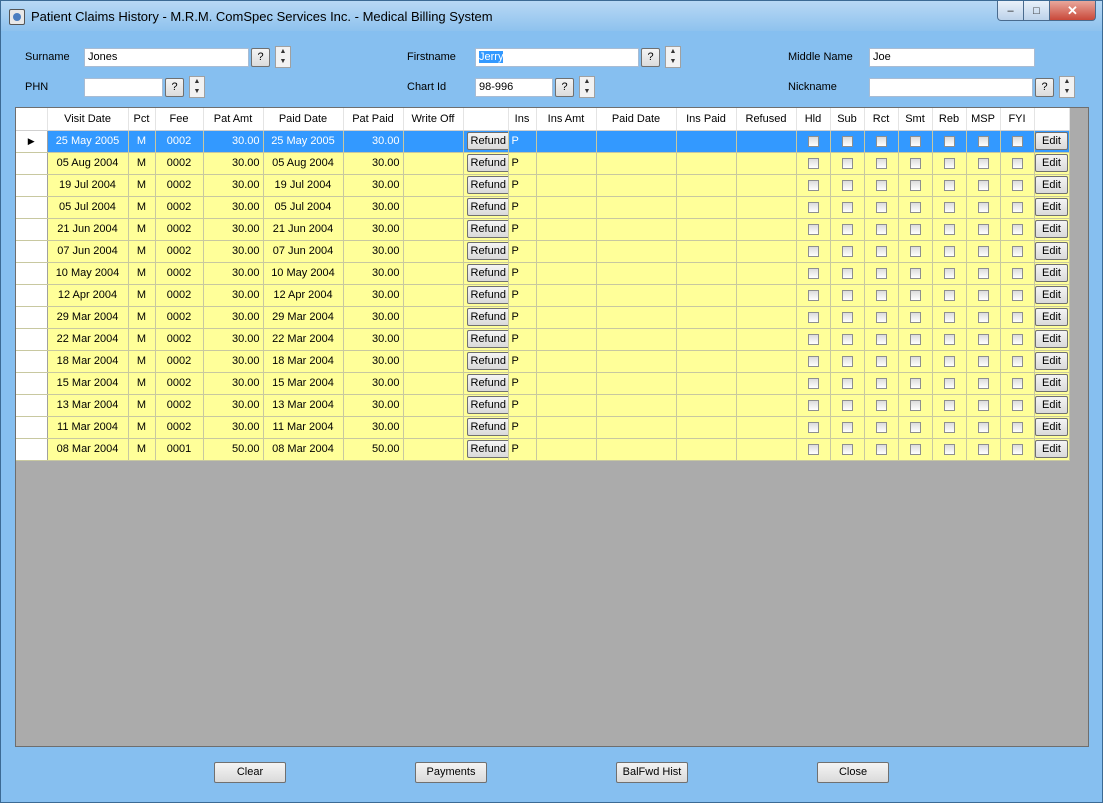 This screenshot has width=1103, height=803. Describe the element at coordinates (636, 119) in the screenshot. I see `column-header: Paid Date` at that location.